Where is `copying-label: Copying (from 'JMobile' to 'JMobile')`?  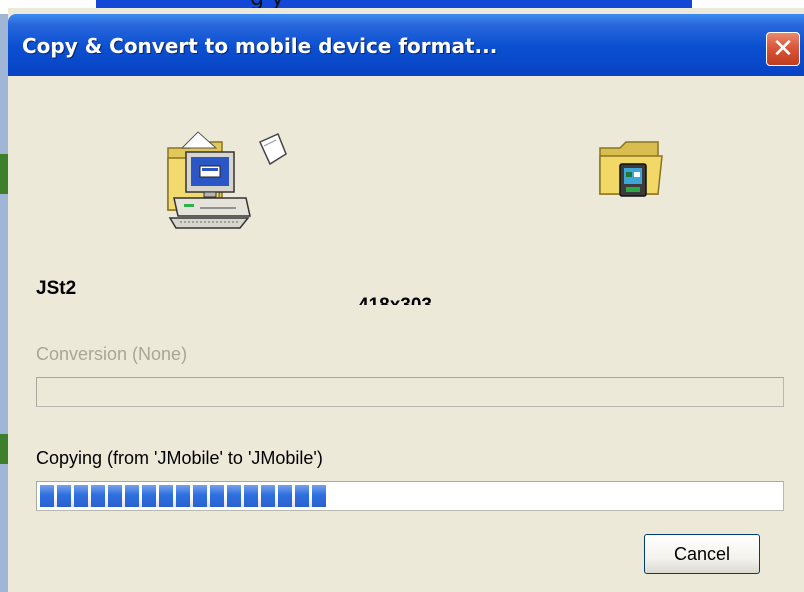
copying-label: Copying (from 'JMobile' to 'JMobile') is located at coordinates (179, 458).